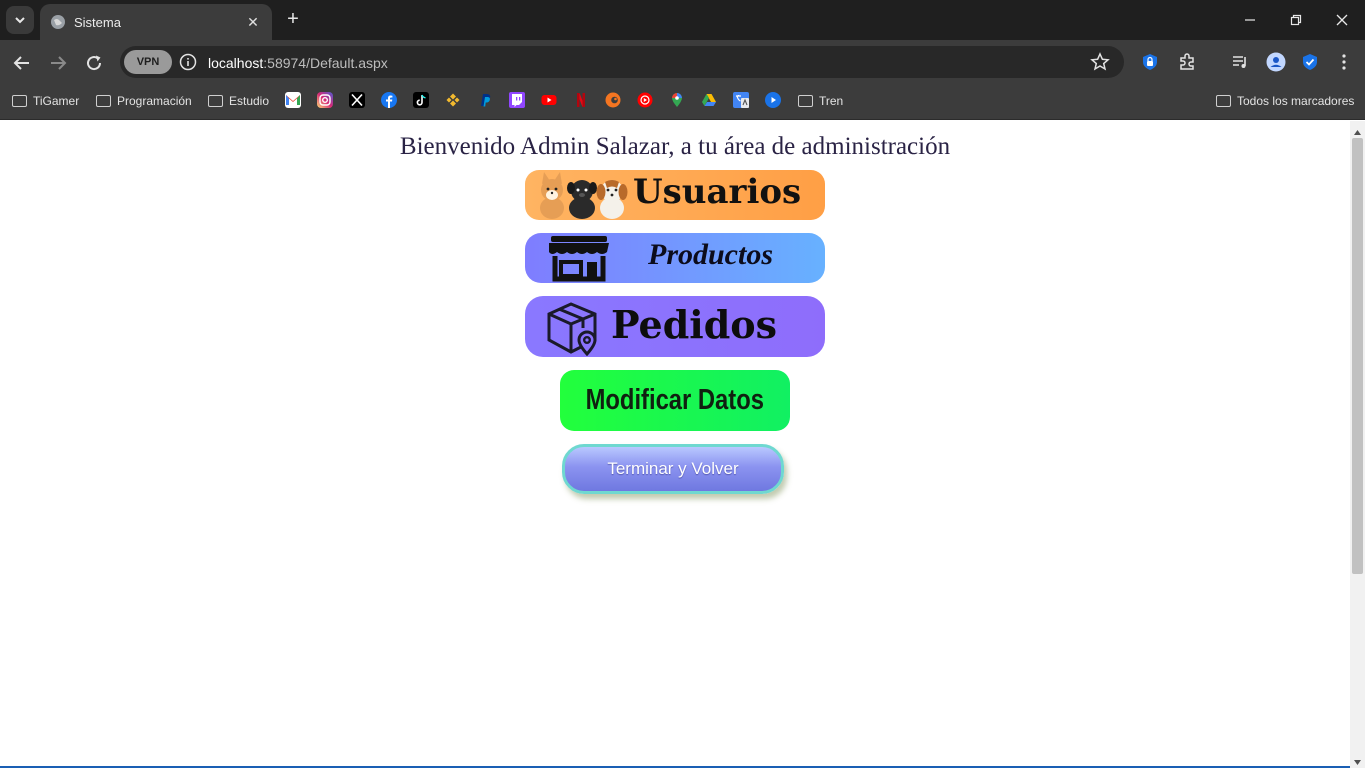 The image size is (1365, 772). Describe the element at coordinates (293, 100) in the screenshot. I see `gmail-icon` at that location.